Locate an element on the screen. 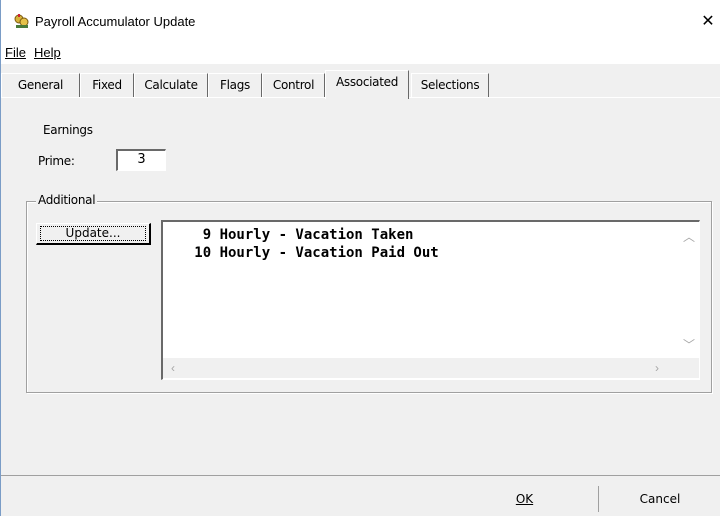  tab-associated: Associated is located at coordinates (367, 84).